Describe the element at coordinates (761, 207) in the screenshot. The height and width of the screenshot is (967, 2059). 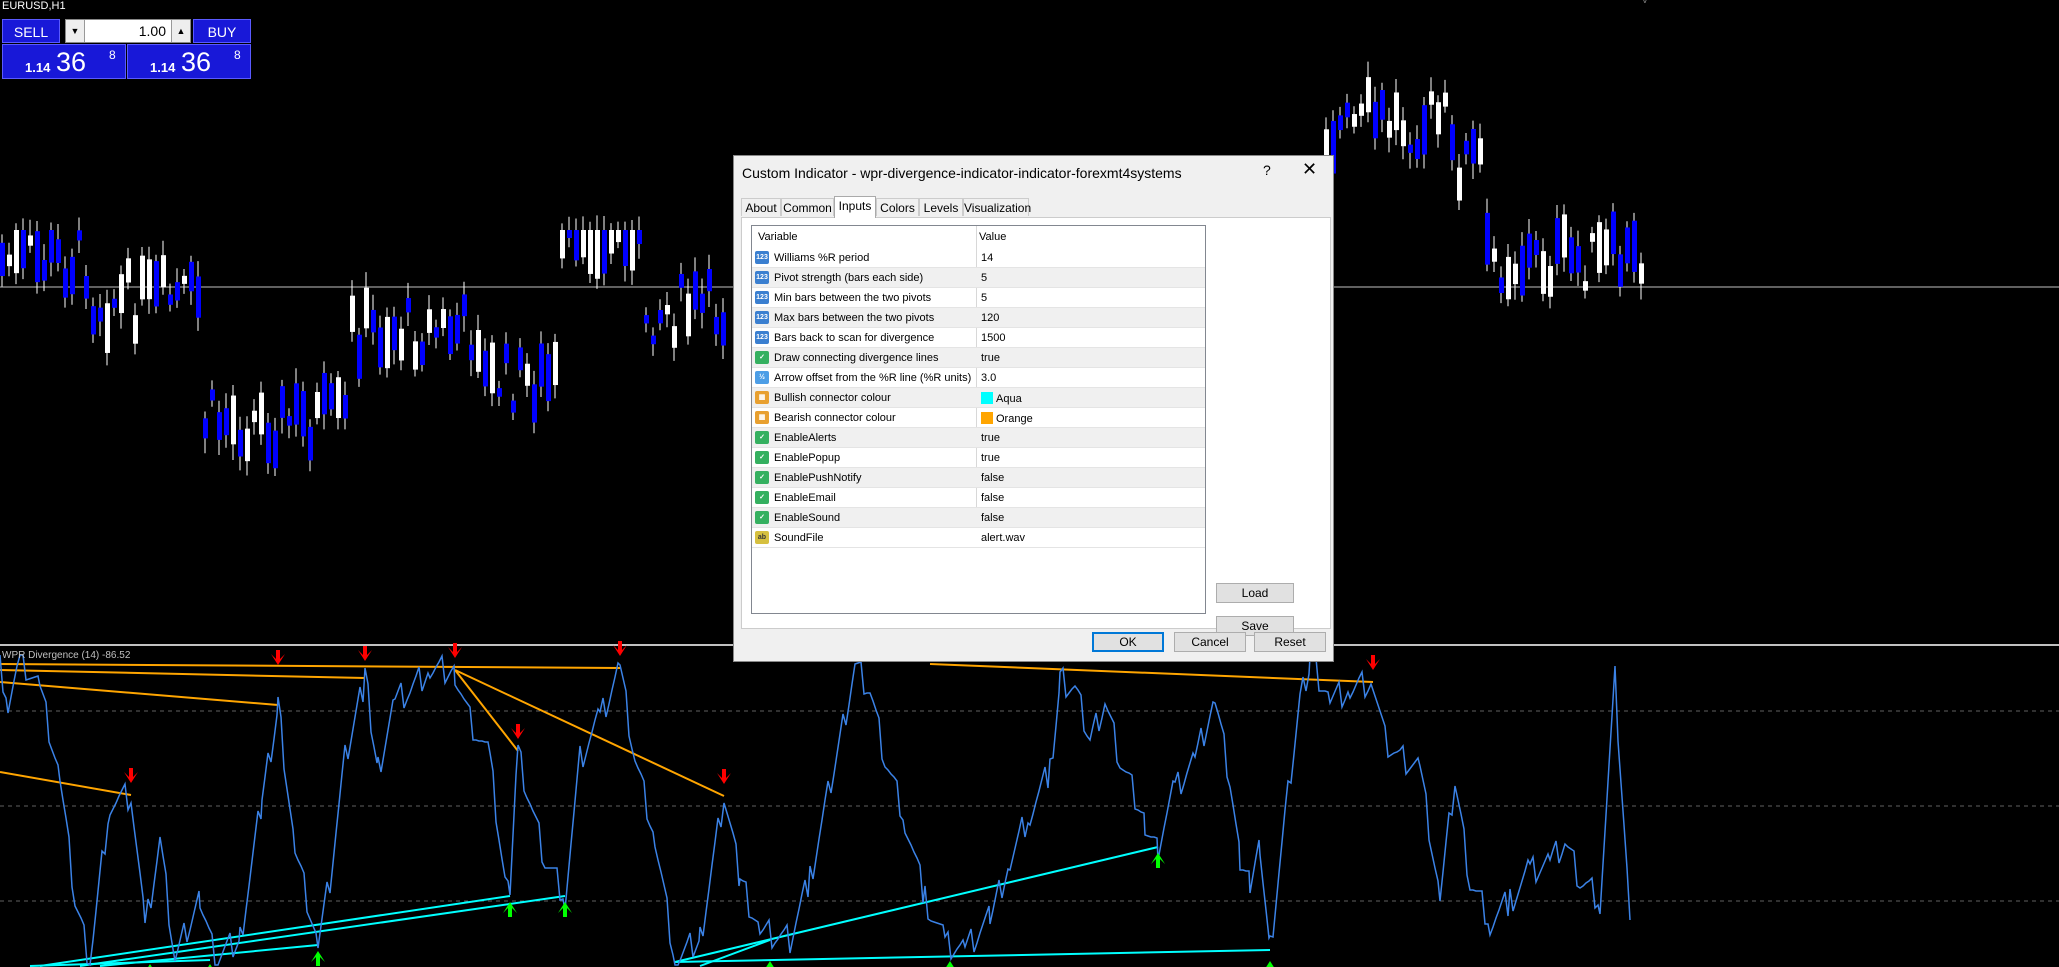
I see `tab-about: About` at that location.